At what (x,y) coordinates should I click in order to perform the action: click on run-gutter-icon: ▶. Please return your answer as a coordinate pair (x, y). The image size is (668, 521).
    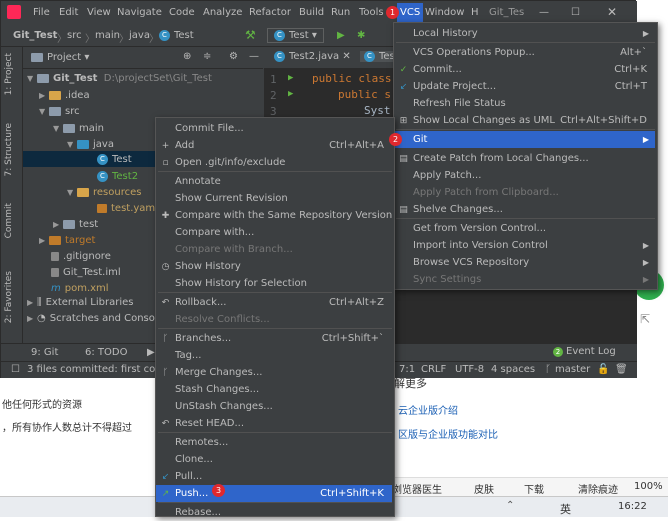
    Looking at the image, I should click on (290, 78).